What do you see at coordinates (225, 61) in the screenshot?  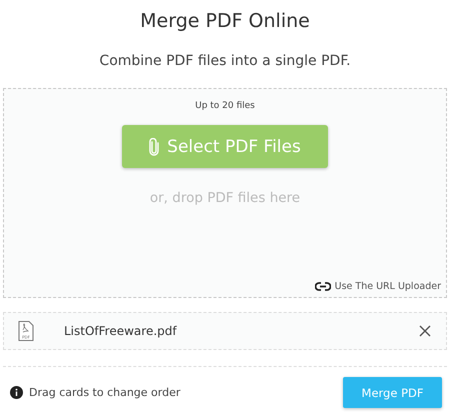 I see `page-subtitle: Combine PDF files into a single PDF.` at bounding box center [225, 61].